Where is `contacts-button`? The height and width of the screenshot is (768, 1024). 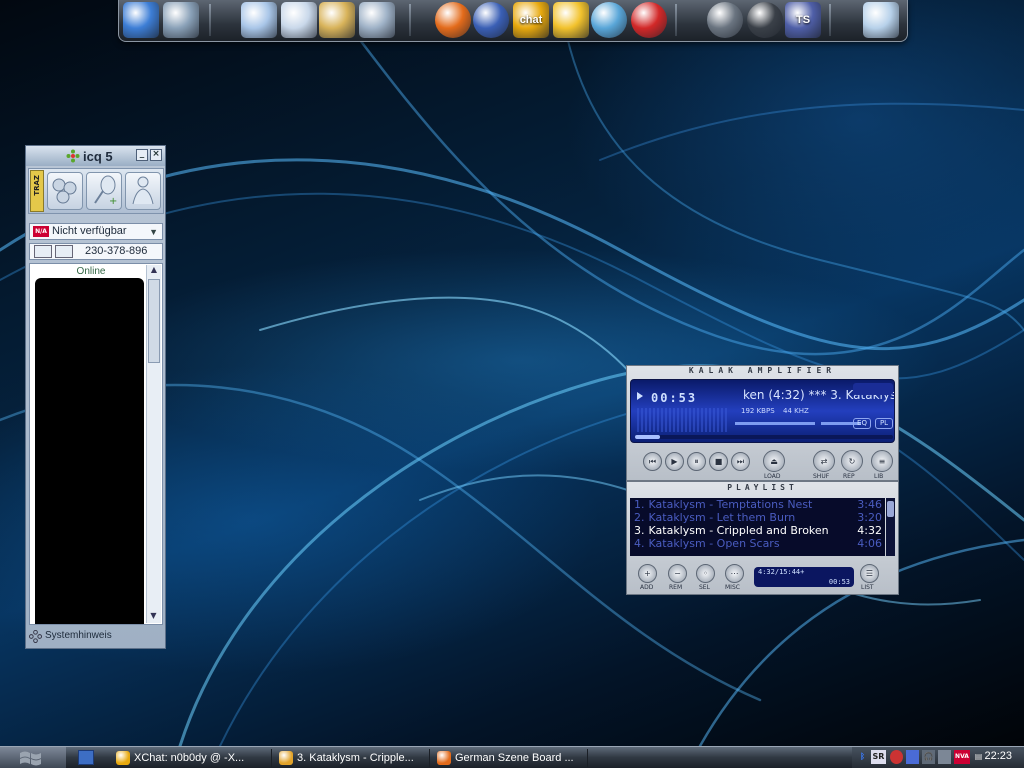
contacts-button is located at coordinates (143, 191).